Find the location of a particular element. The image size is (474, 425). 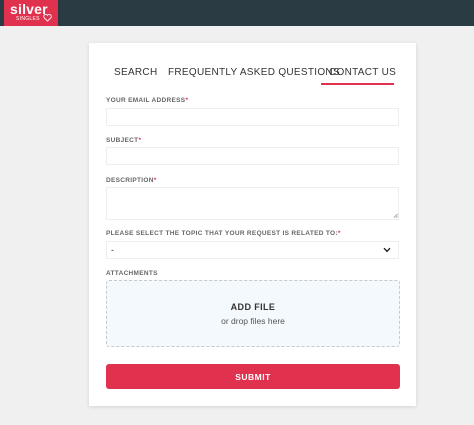

topic-select: - is located at coordinates (252, 250).